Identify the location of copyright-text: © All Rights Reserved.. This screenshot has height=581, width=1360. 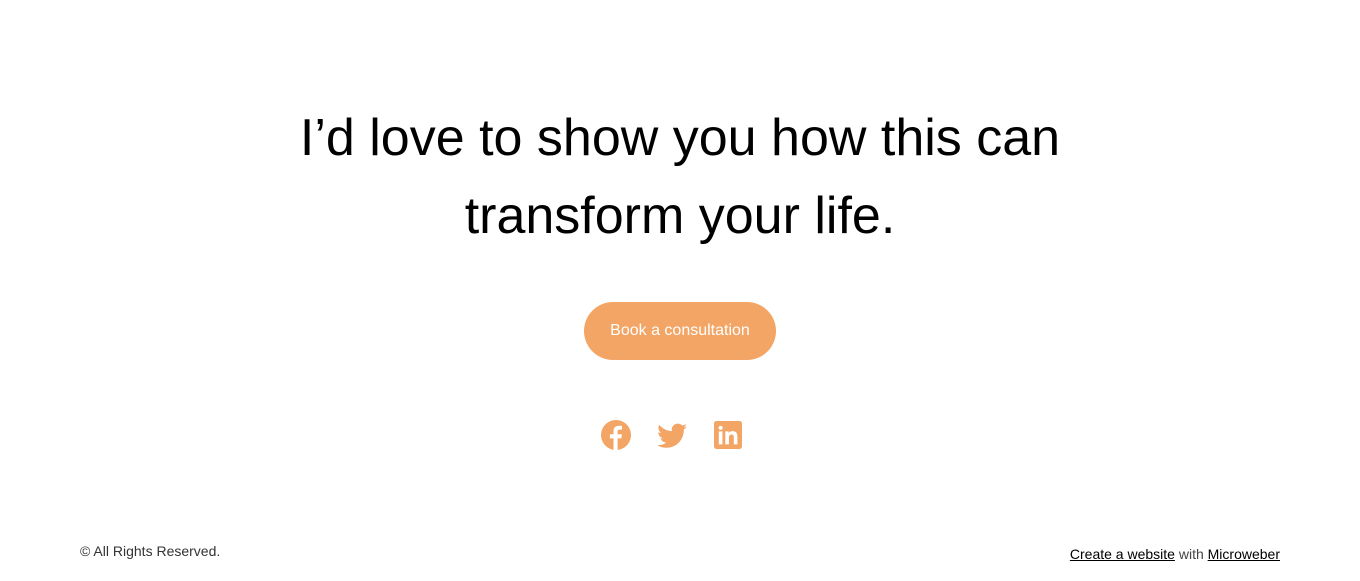
(150, 551).